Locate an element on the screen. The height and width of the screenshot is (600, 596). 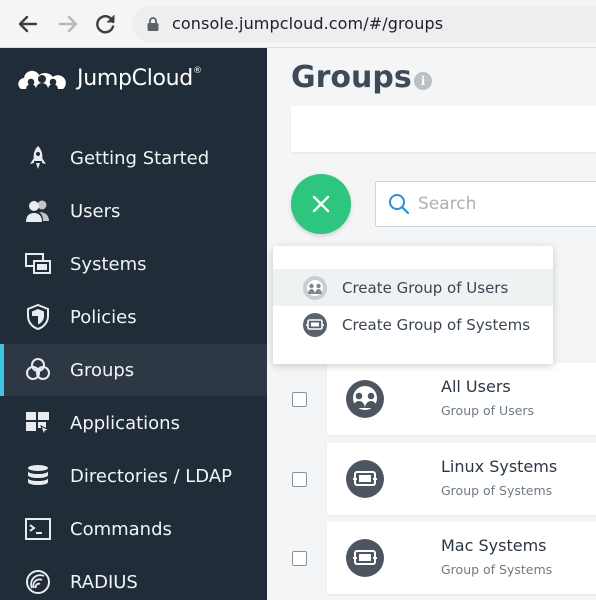
reload-button is located at coordinates (106, 24).